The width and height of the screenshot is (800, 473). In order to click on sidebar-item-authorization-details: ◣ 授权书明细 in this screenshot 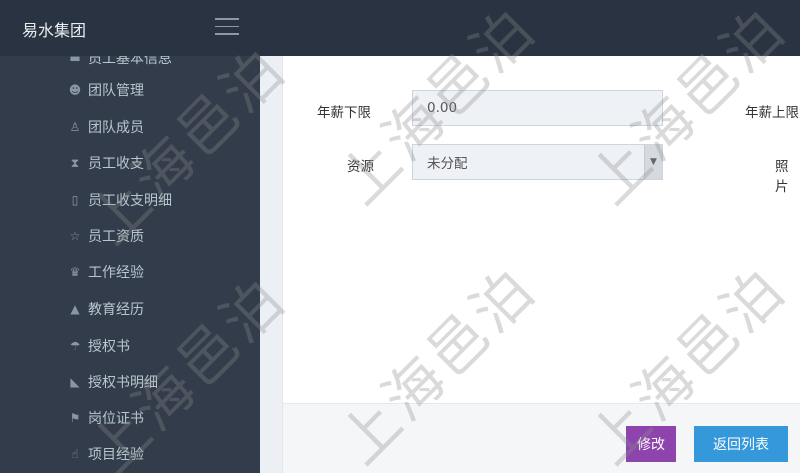, I will do `click(112, 382)`.